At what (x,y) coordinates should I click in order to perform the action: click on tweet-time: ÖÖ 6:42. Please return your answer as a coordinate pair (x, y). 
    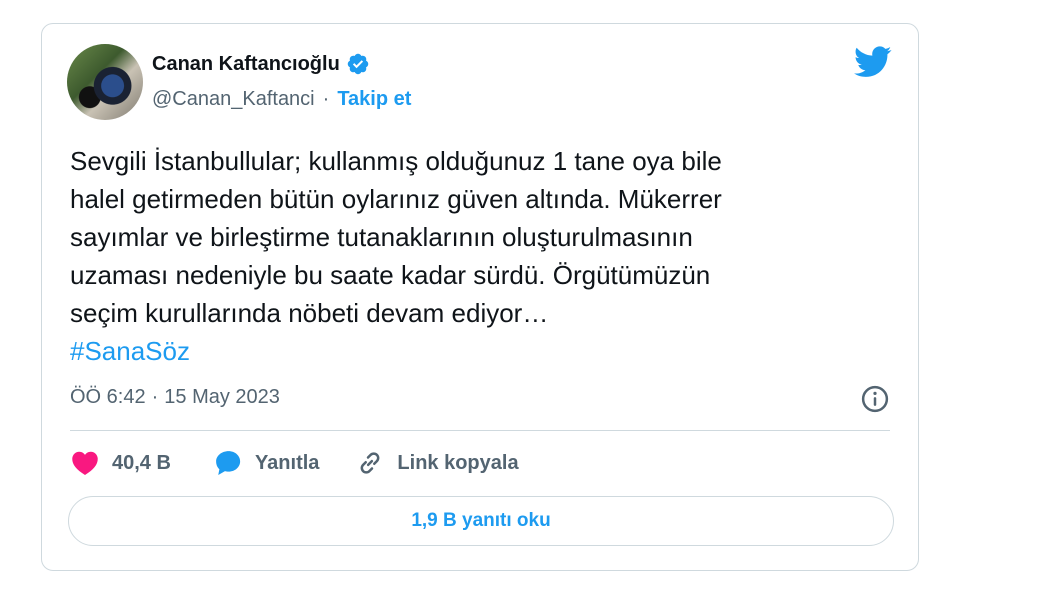
    Looking at the image, I should click on (108, 397).